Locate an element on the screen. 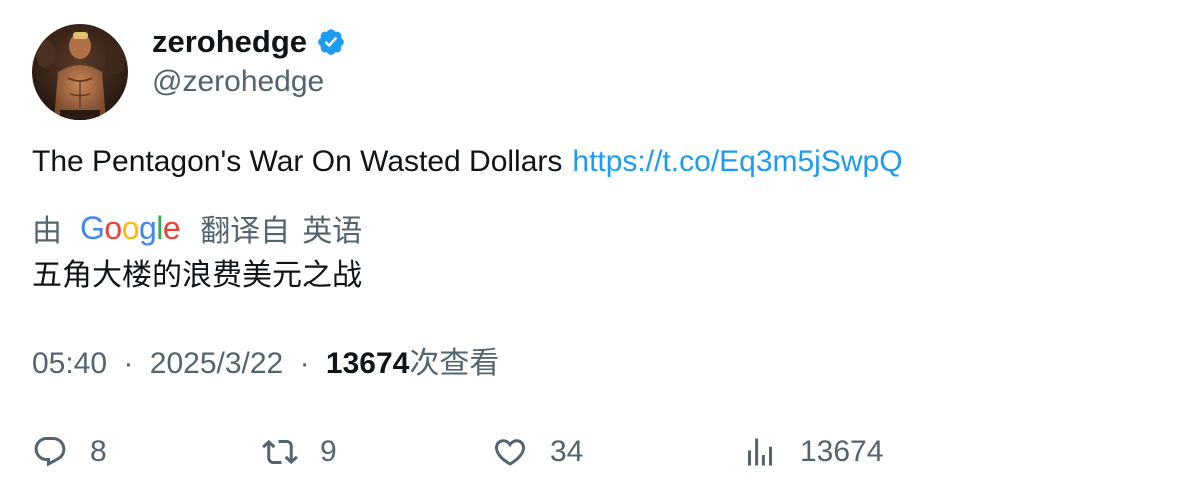 The image size is (1196, 498). translation-by-label: 由 is located at coordinates (47, 231).